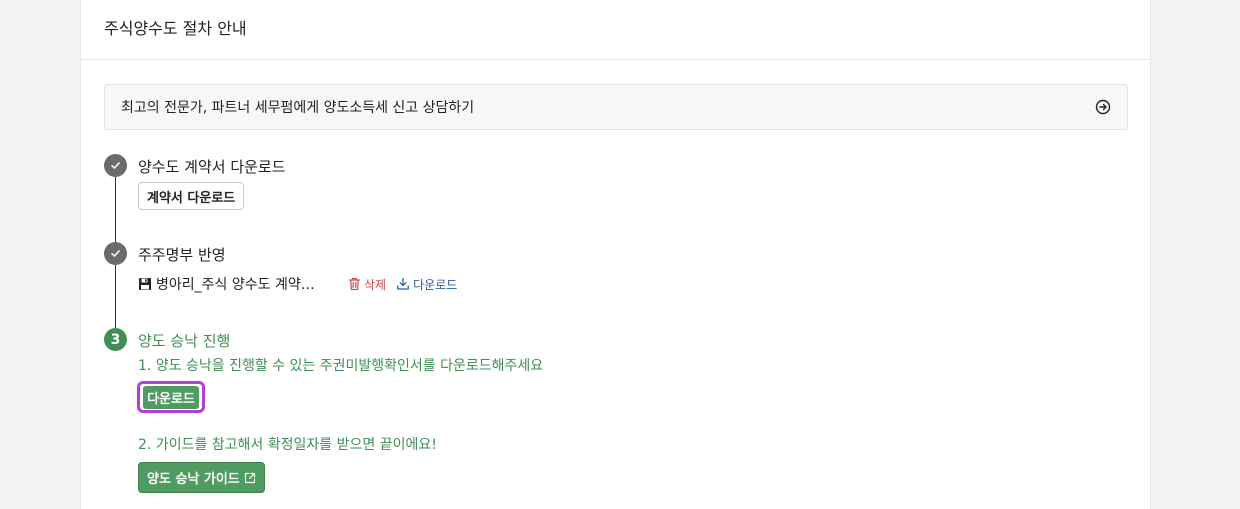 This screenshot has height=509, width=1240. Describe the element at coordinates (115, 165) in the screenshot. I see `step-1-check-icon` at that location.